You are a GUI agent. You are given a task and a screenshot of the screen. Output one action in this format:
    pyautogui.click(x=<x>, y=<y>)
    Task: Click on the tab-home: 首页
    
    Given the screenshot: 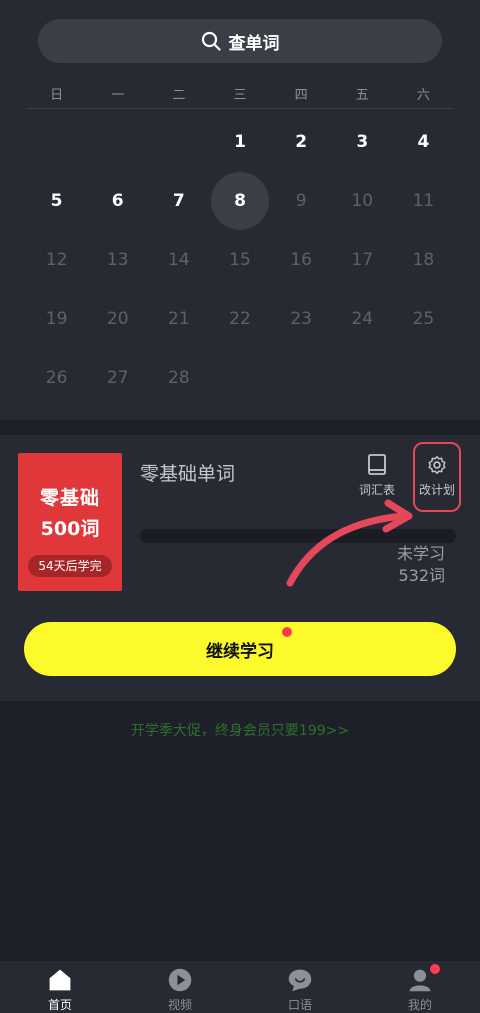 What is the action you would take?
    pyautogui.click(x=60, y=987)
    